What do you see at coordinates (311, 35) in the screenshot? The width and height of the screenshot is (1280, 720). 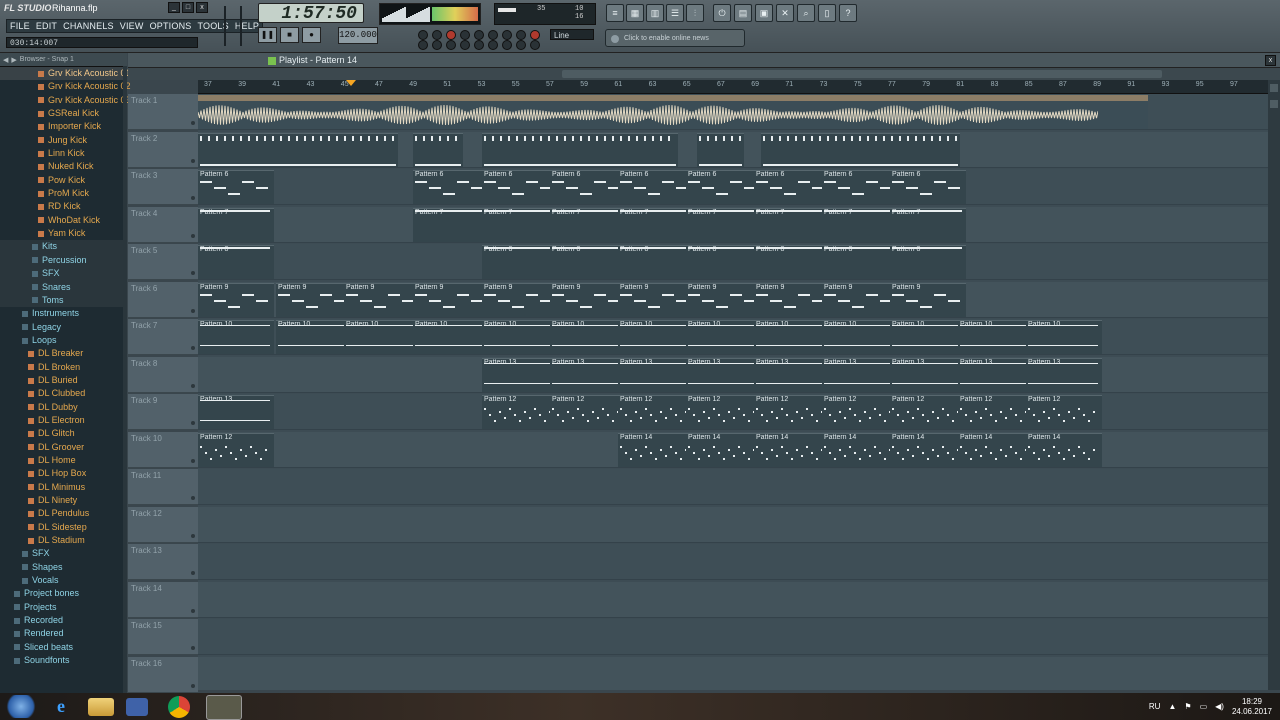 I see `record-button: ●` at bounding box center [311, 35].